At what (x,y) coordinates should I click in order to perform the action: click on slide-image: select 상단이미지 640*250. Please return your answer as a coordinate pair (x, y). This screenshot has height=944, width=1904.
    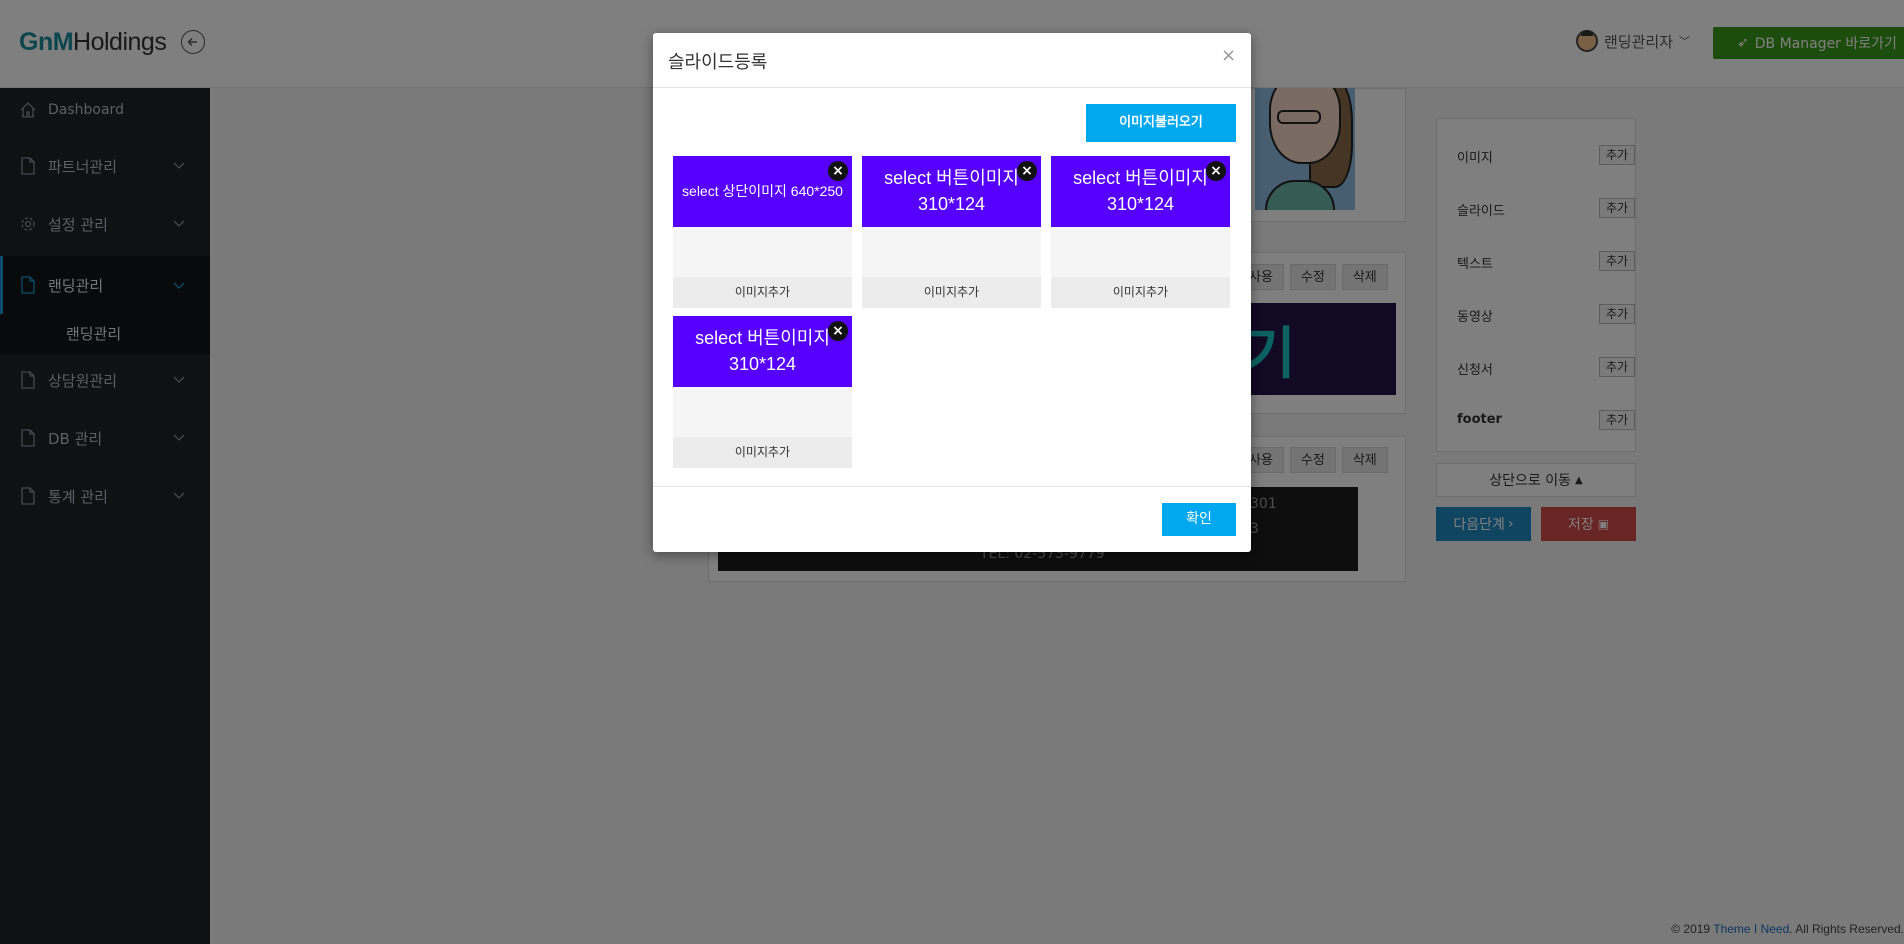
    Looking at the image, I should click on (762, 191).